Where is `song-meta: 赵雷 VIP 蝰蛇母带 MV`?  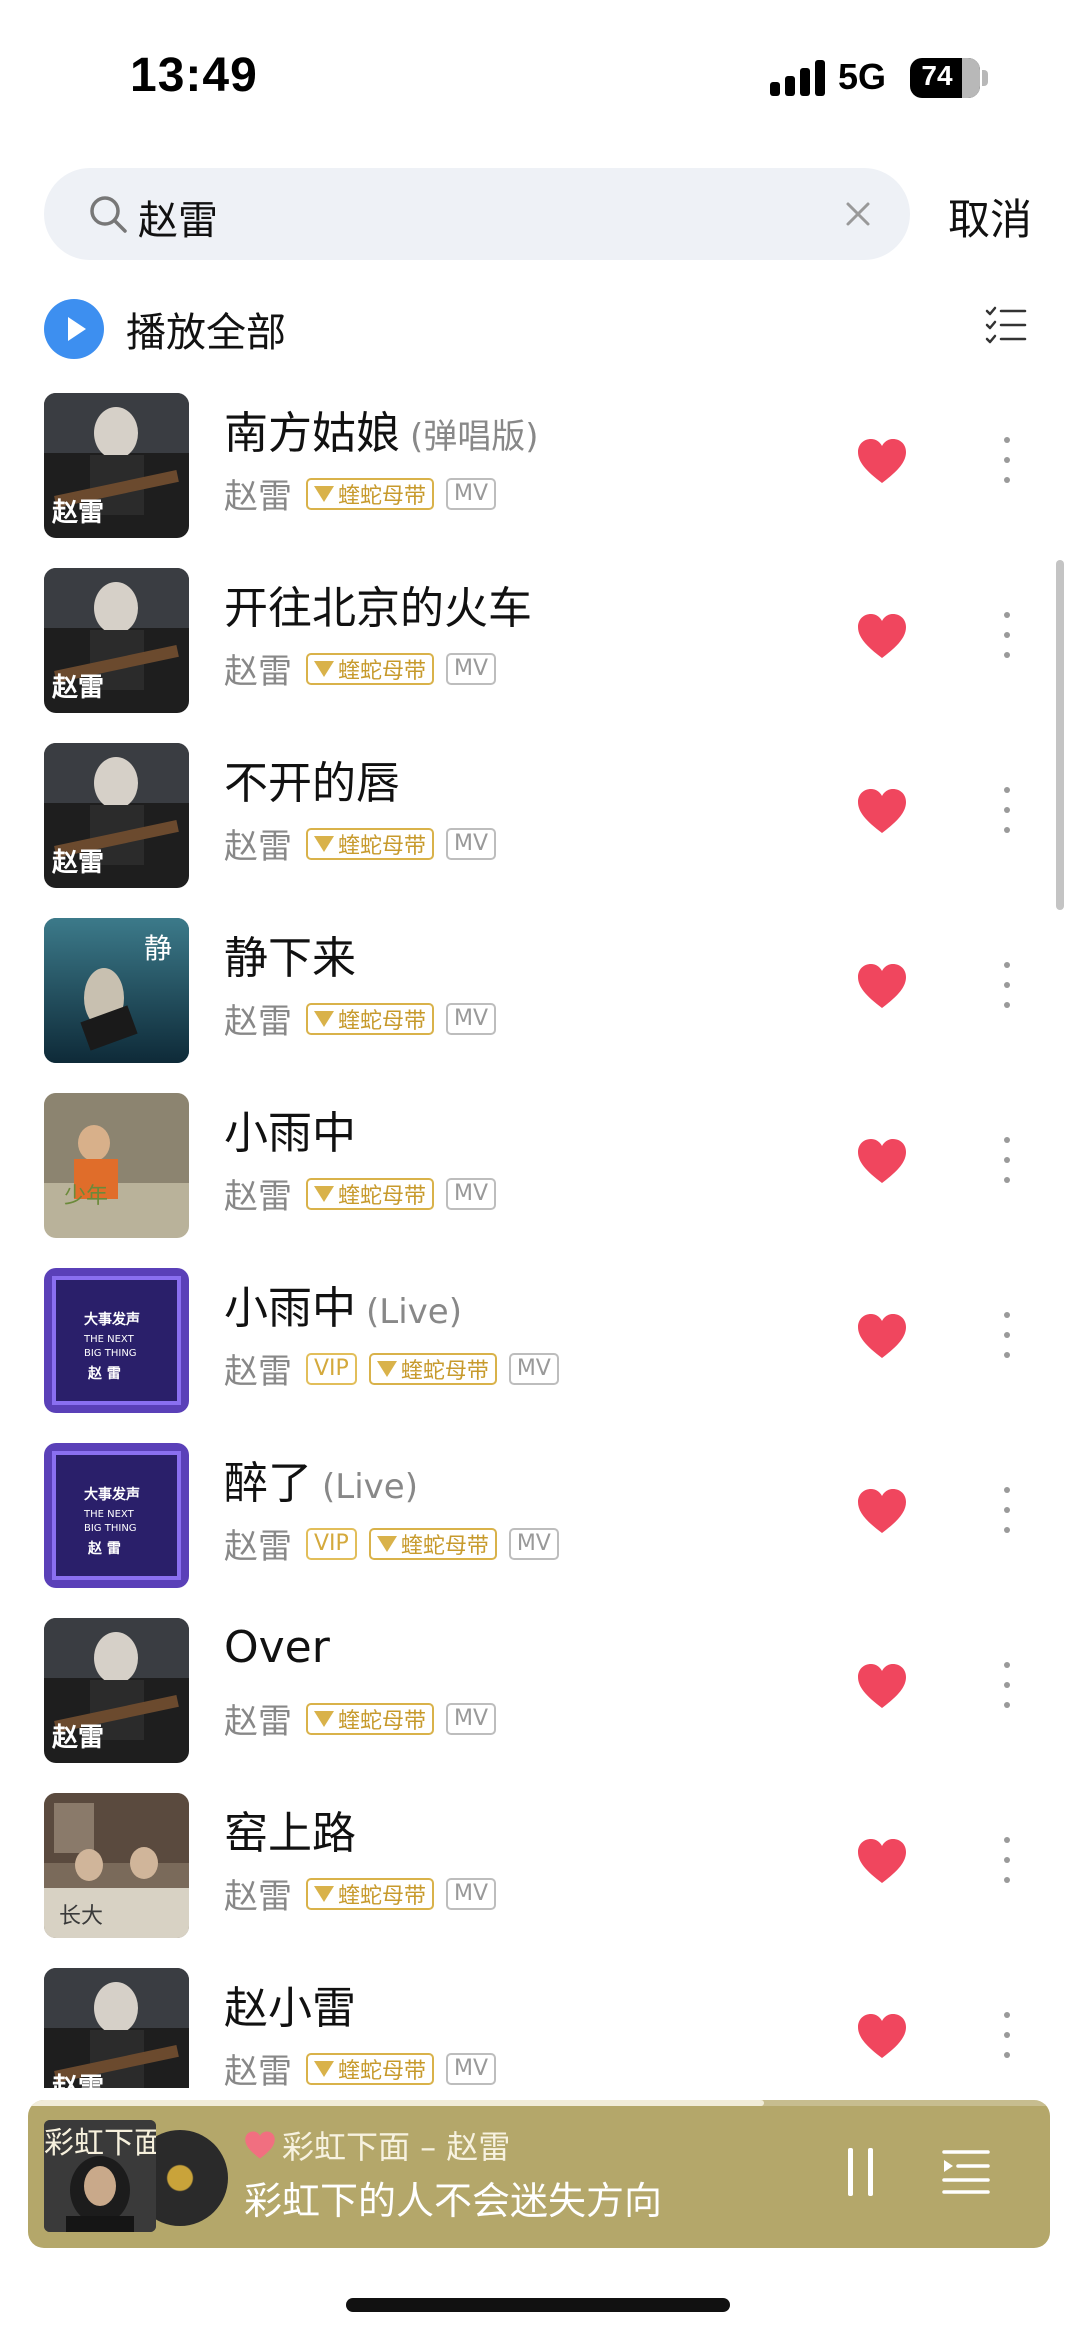
song-meta: 赵雷 VIP 蝰蛇母带 MV is located at coordinates (397, 1543).